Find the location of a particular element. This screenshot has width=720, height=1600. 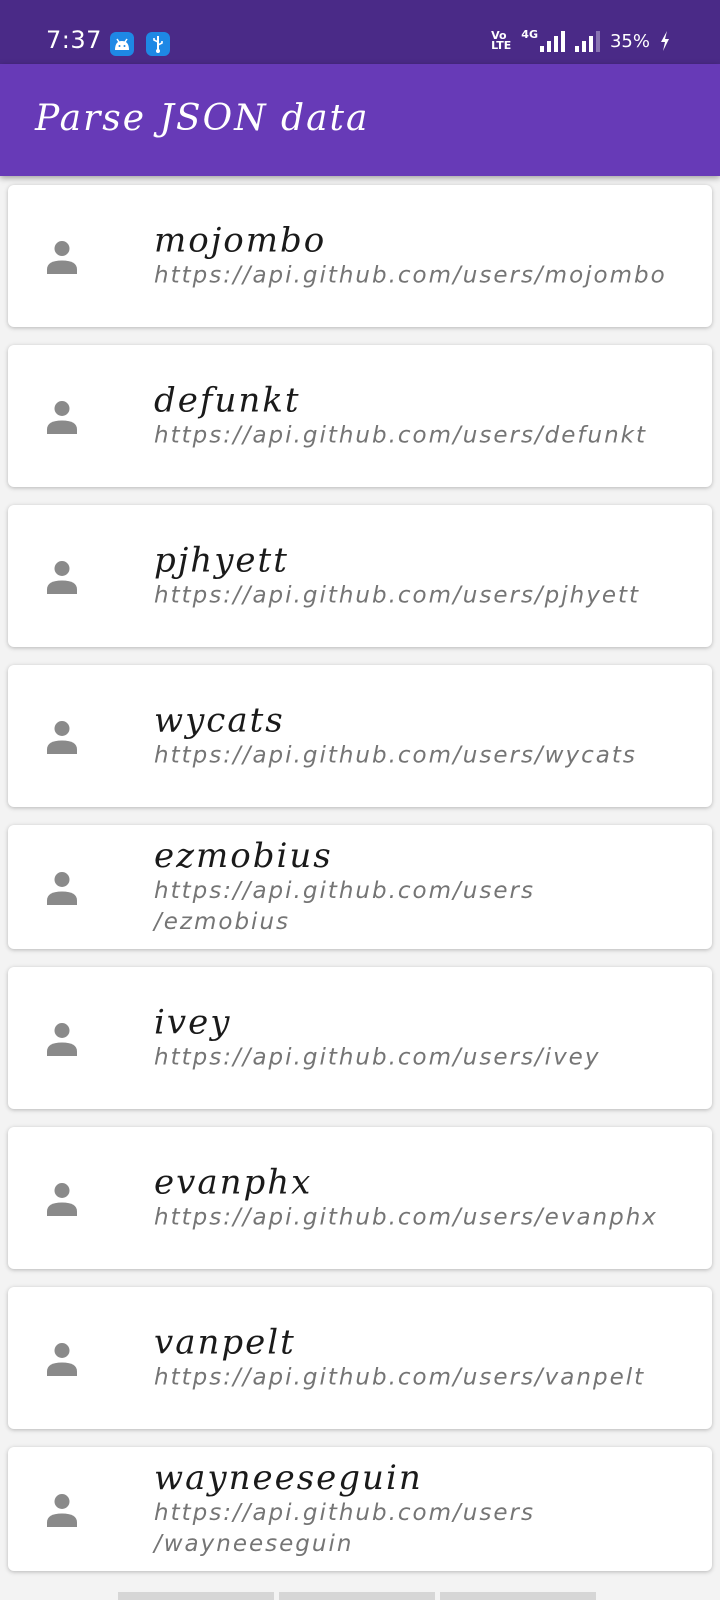

user-login: wayneeseguin is located at coordinates (288, 1478).